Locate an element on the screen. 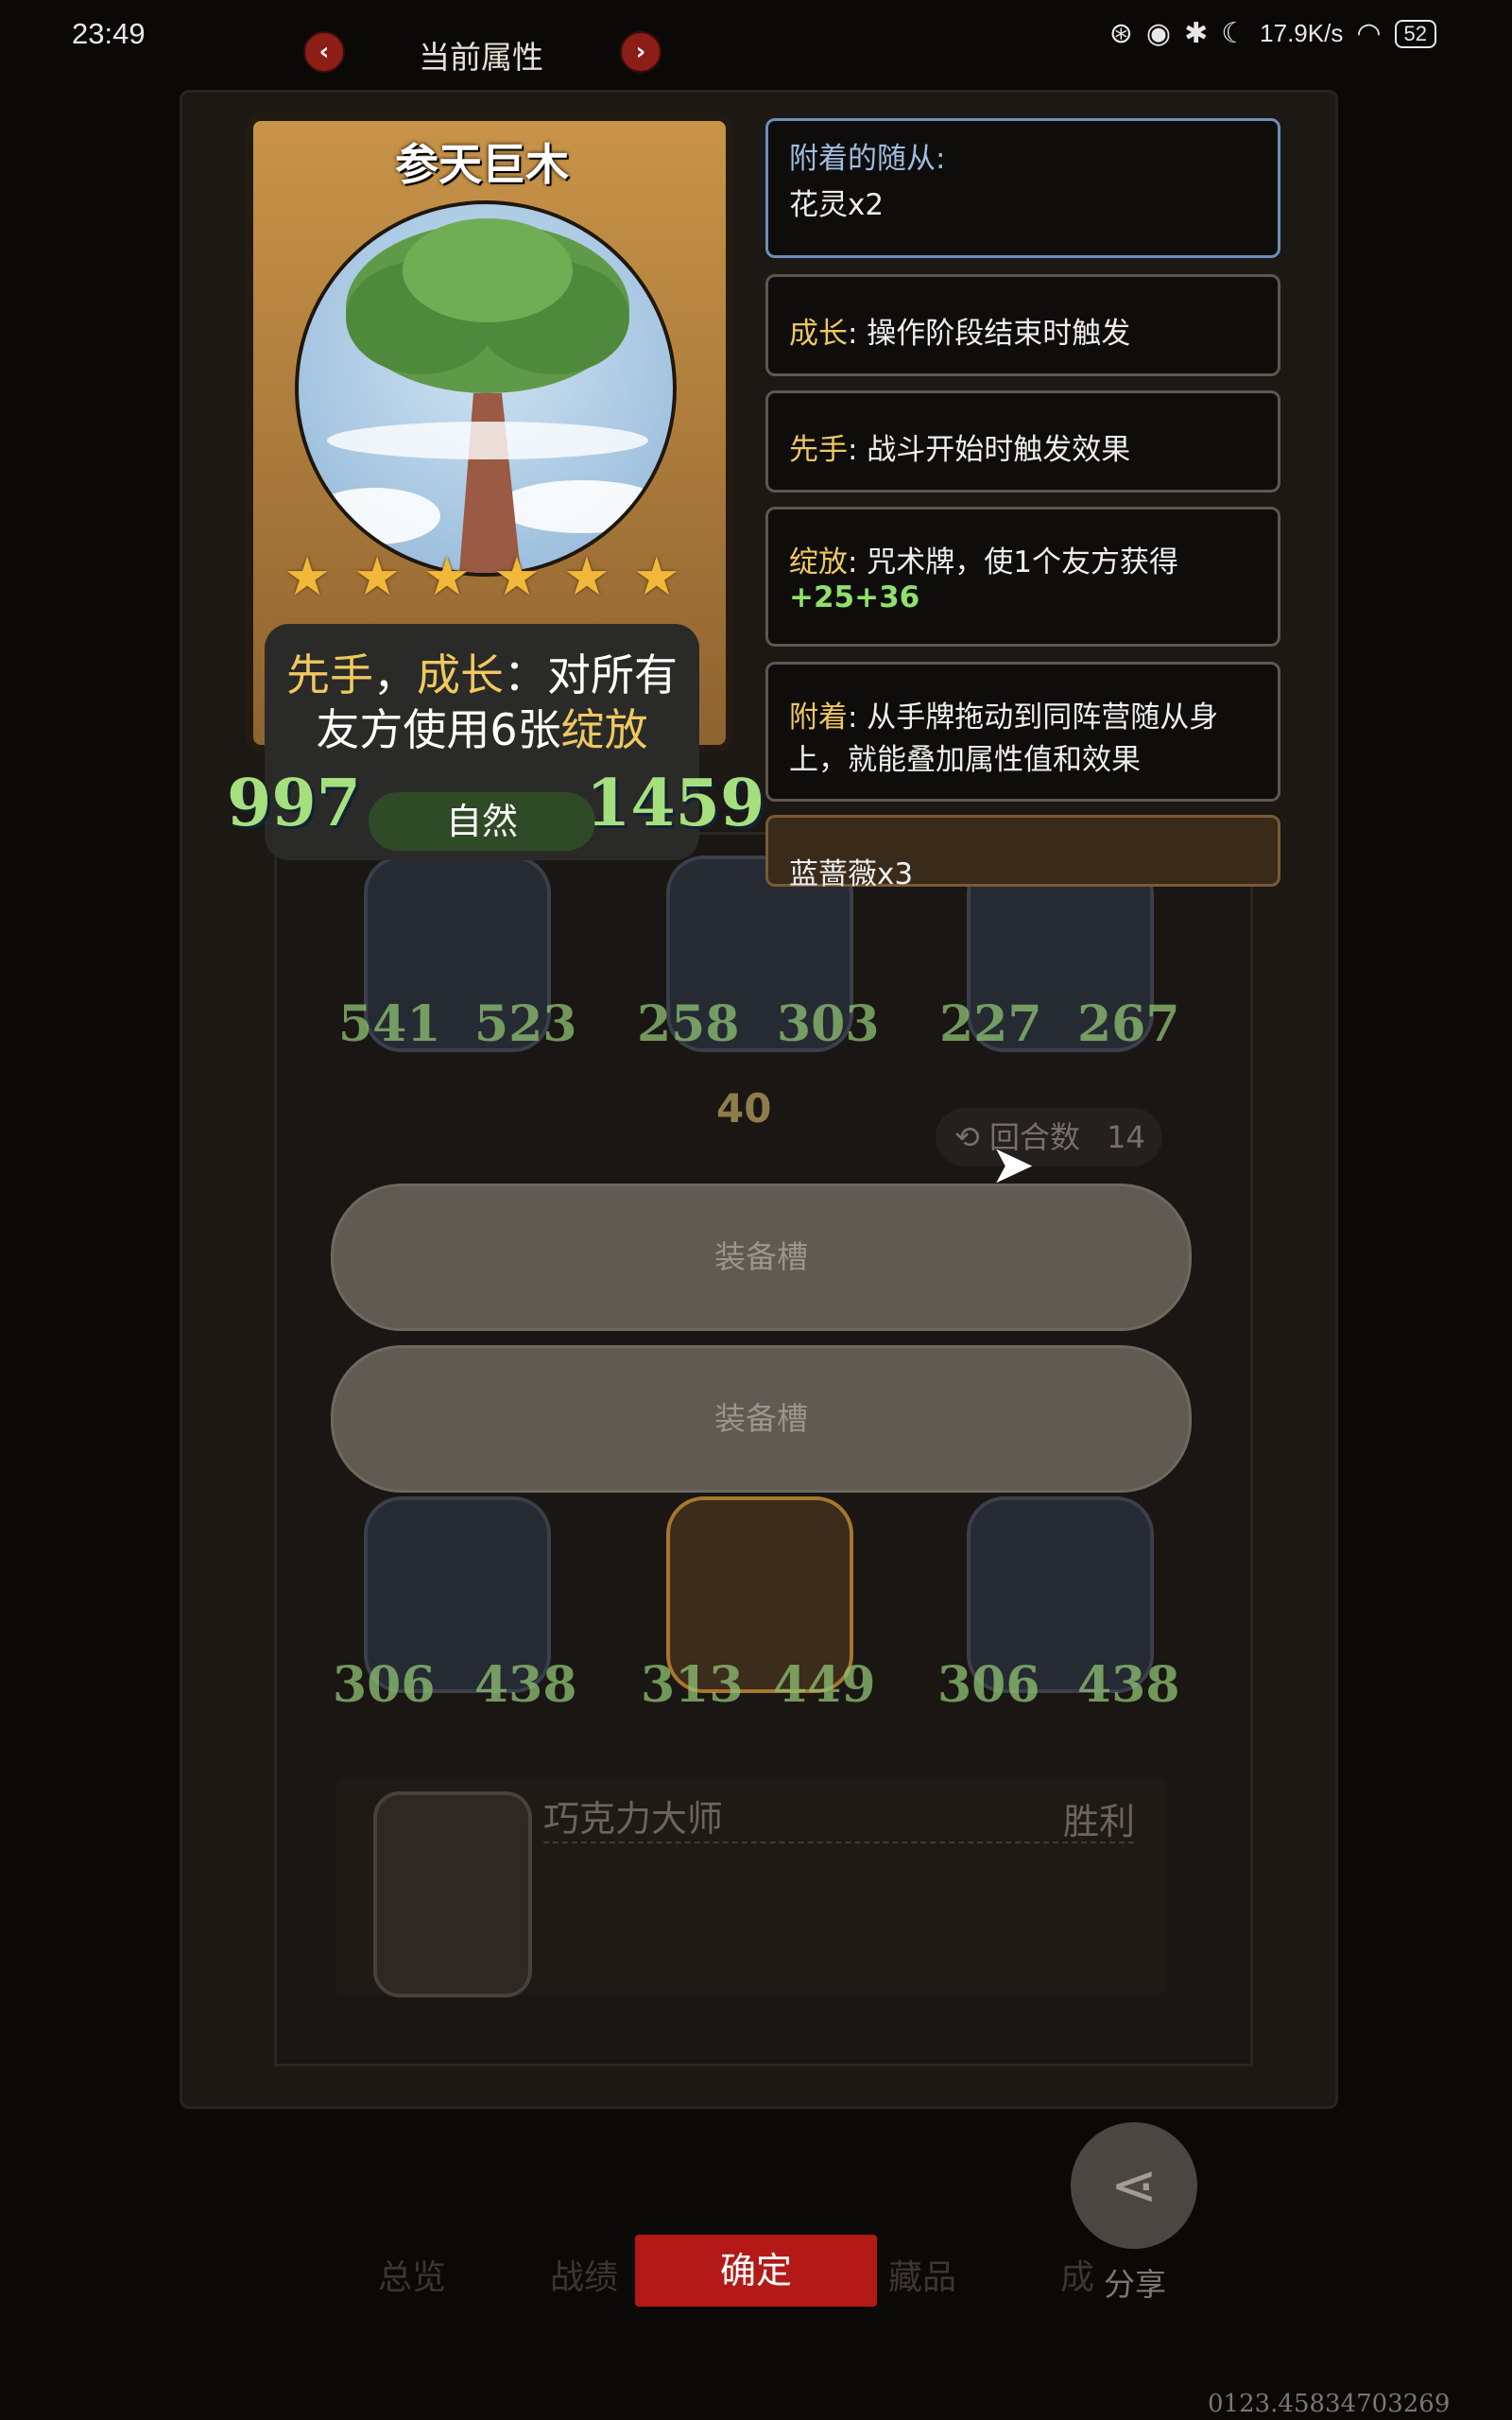 Image resolution: width=1512 pixels, height=2420 pixels. keyword-growth: 成长 is located at coordinates (460, 674).